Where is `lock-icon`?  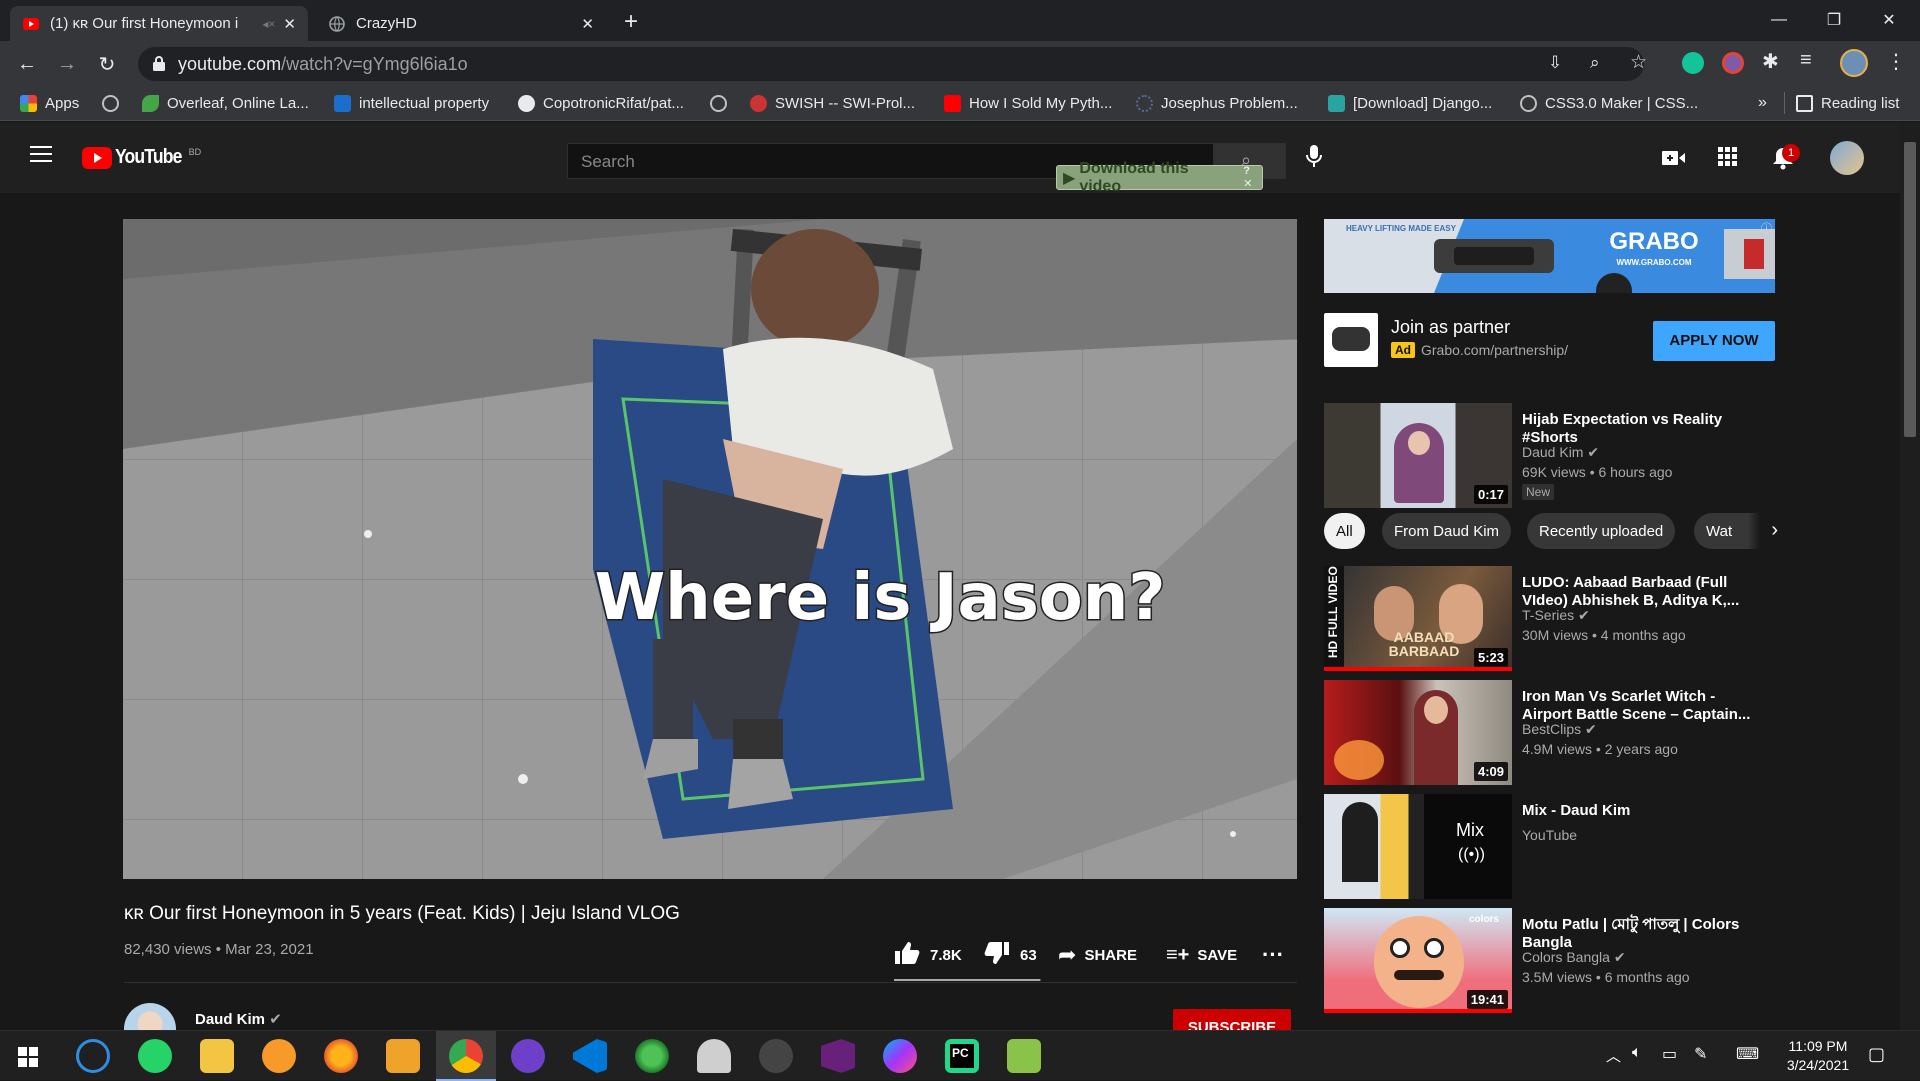
lock-icon is located at coordinates (159, 66).